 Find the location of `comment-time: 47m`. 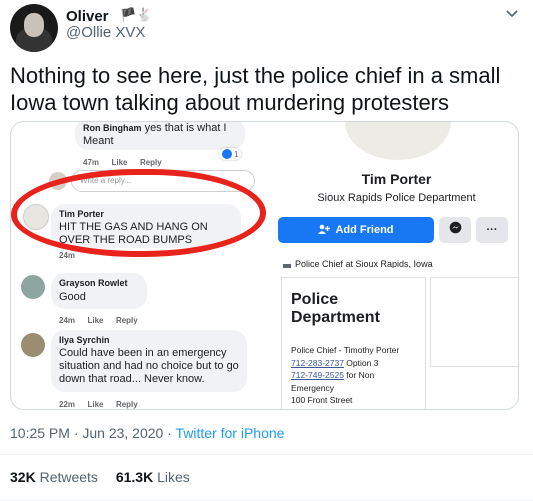

comment-time: 47m is located at coordinates (91, 162).